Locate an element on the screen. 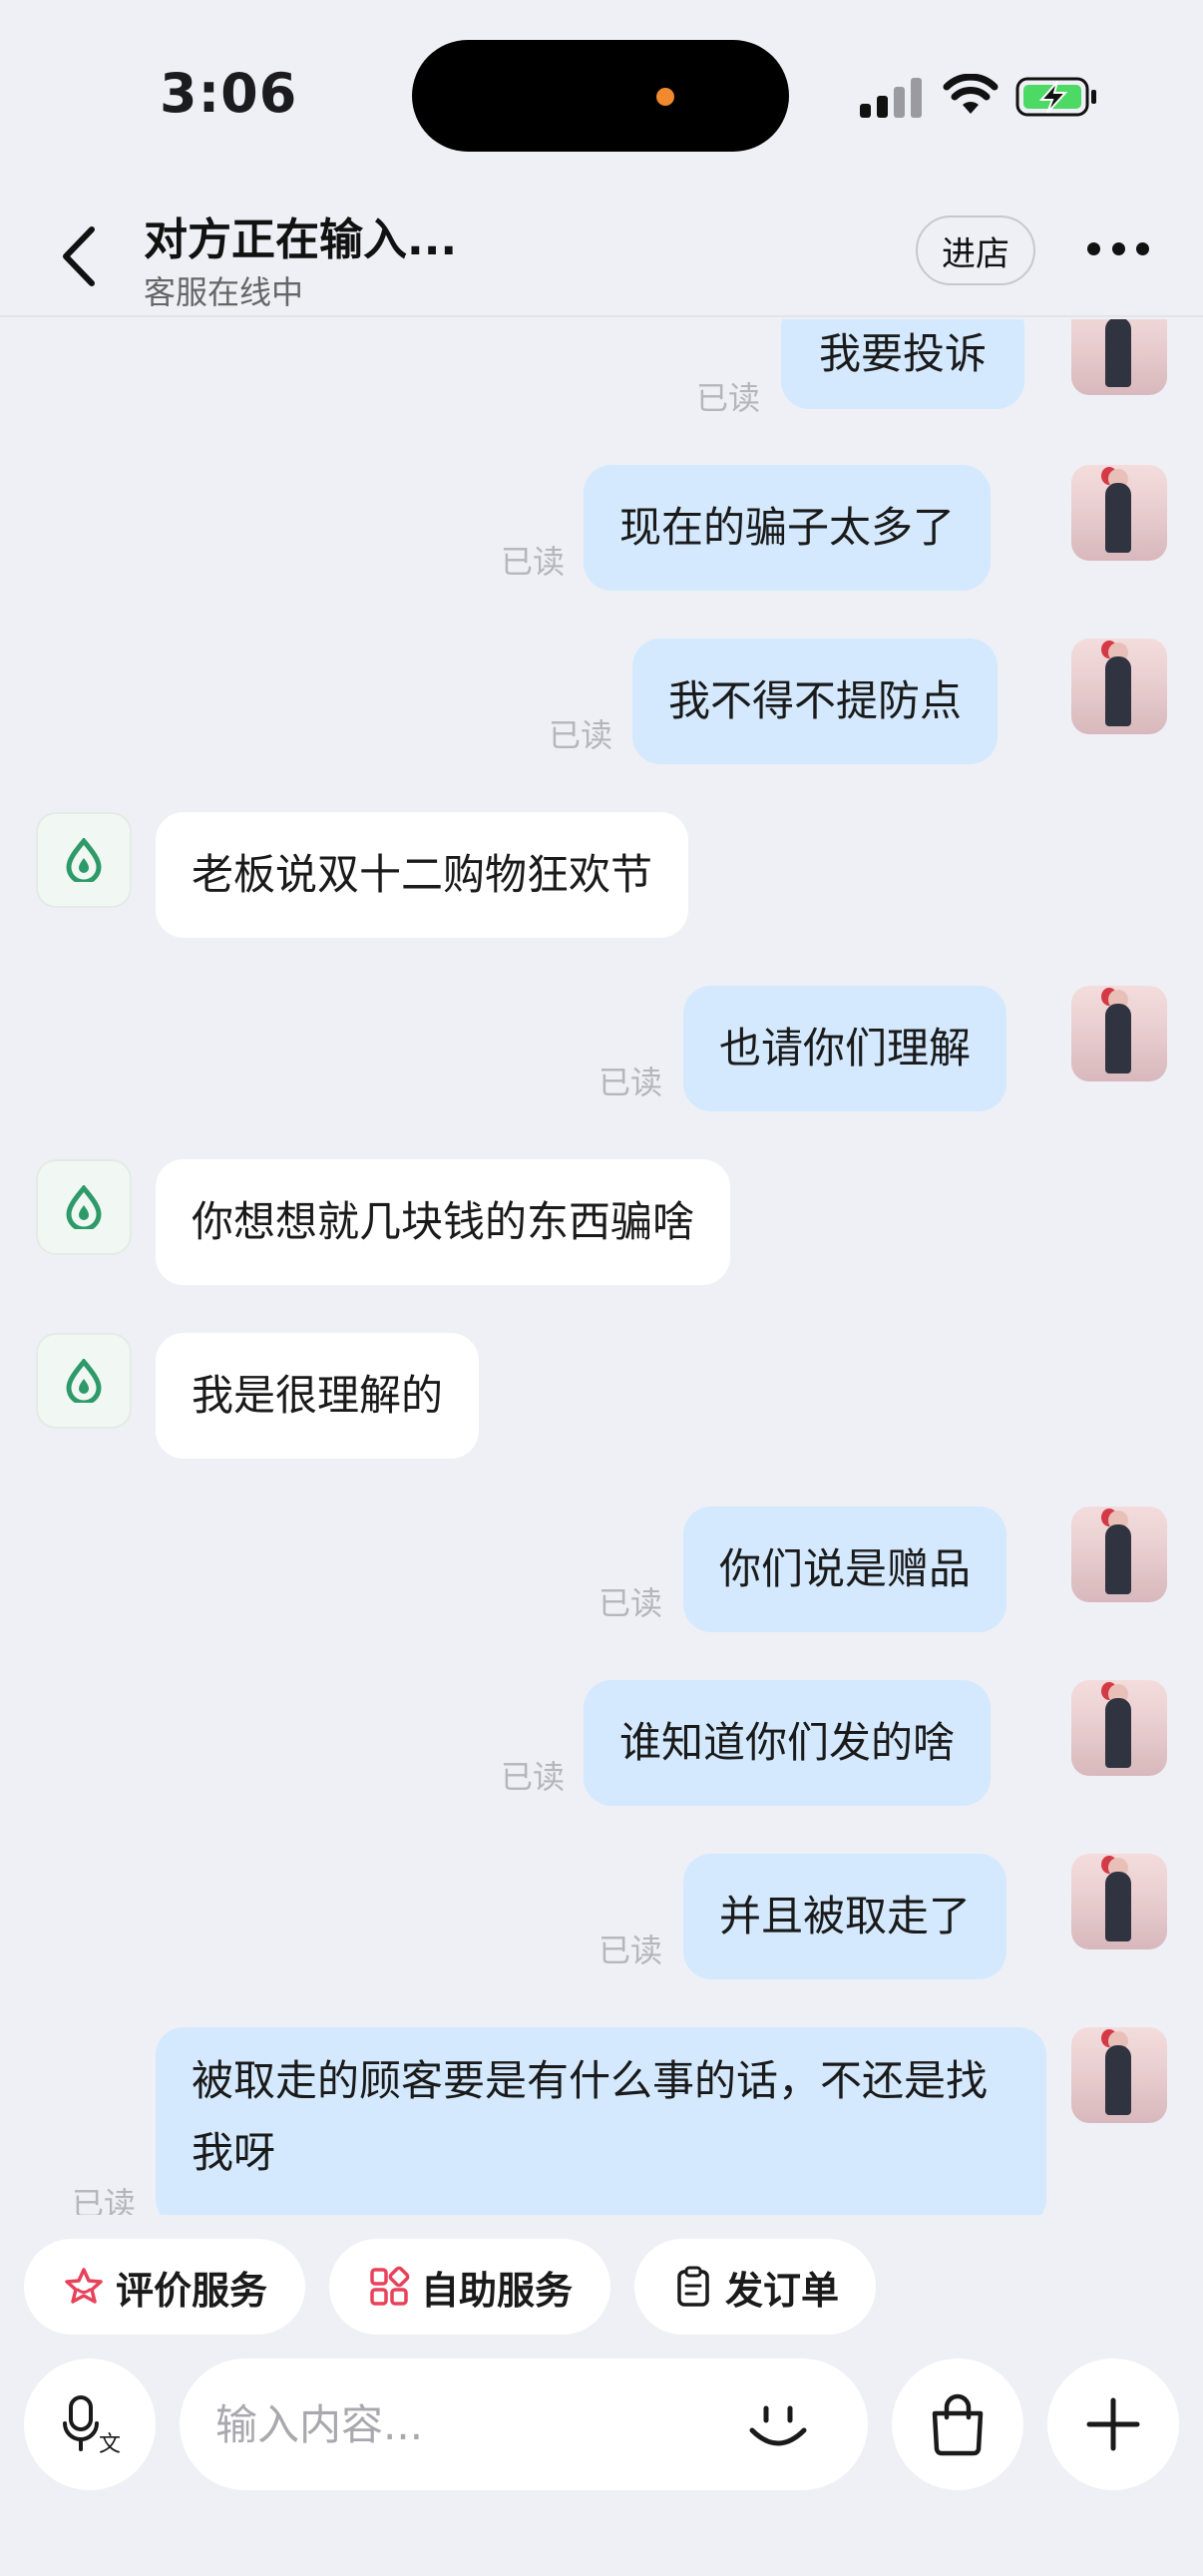 Image resolution: width=1203 pixels, height=2576 pixels. message-row-mine: 并且被取走了 已读 is located at coordinates (601, 1916).